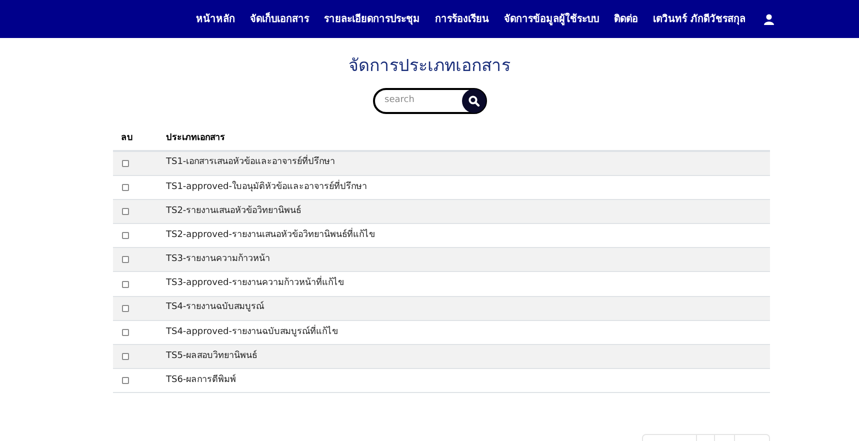 The image size is (859, 441). I want to click on search-field: search, so click(429, 101).